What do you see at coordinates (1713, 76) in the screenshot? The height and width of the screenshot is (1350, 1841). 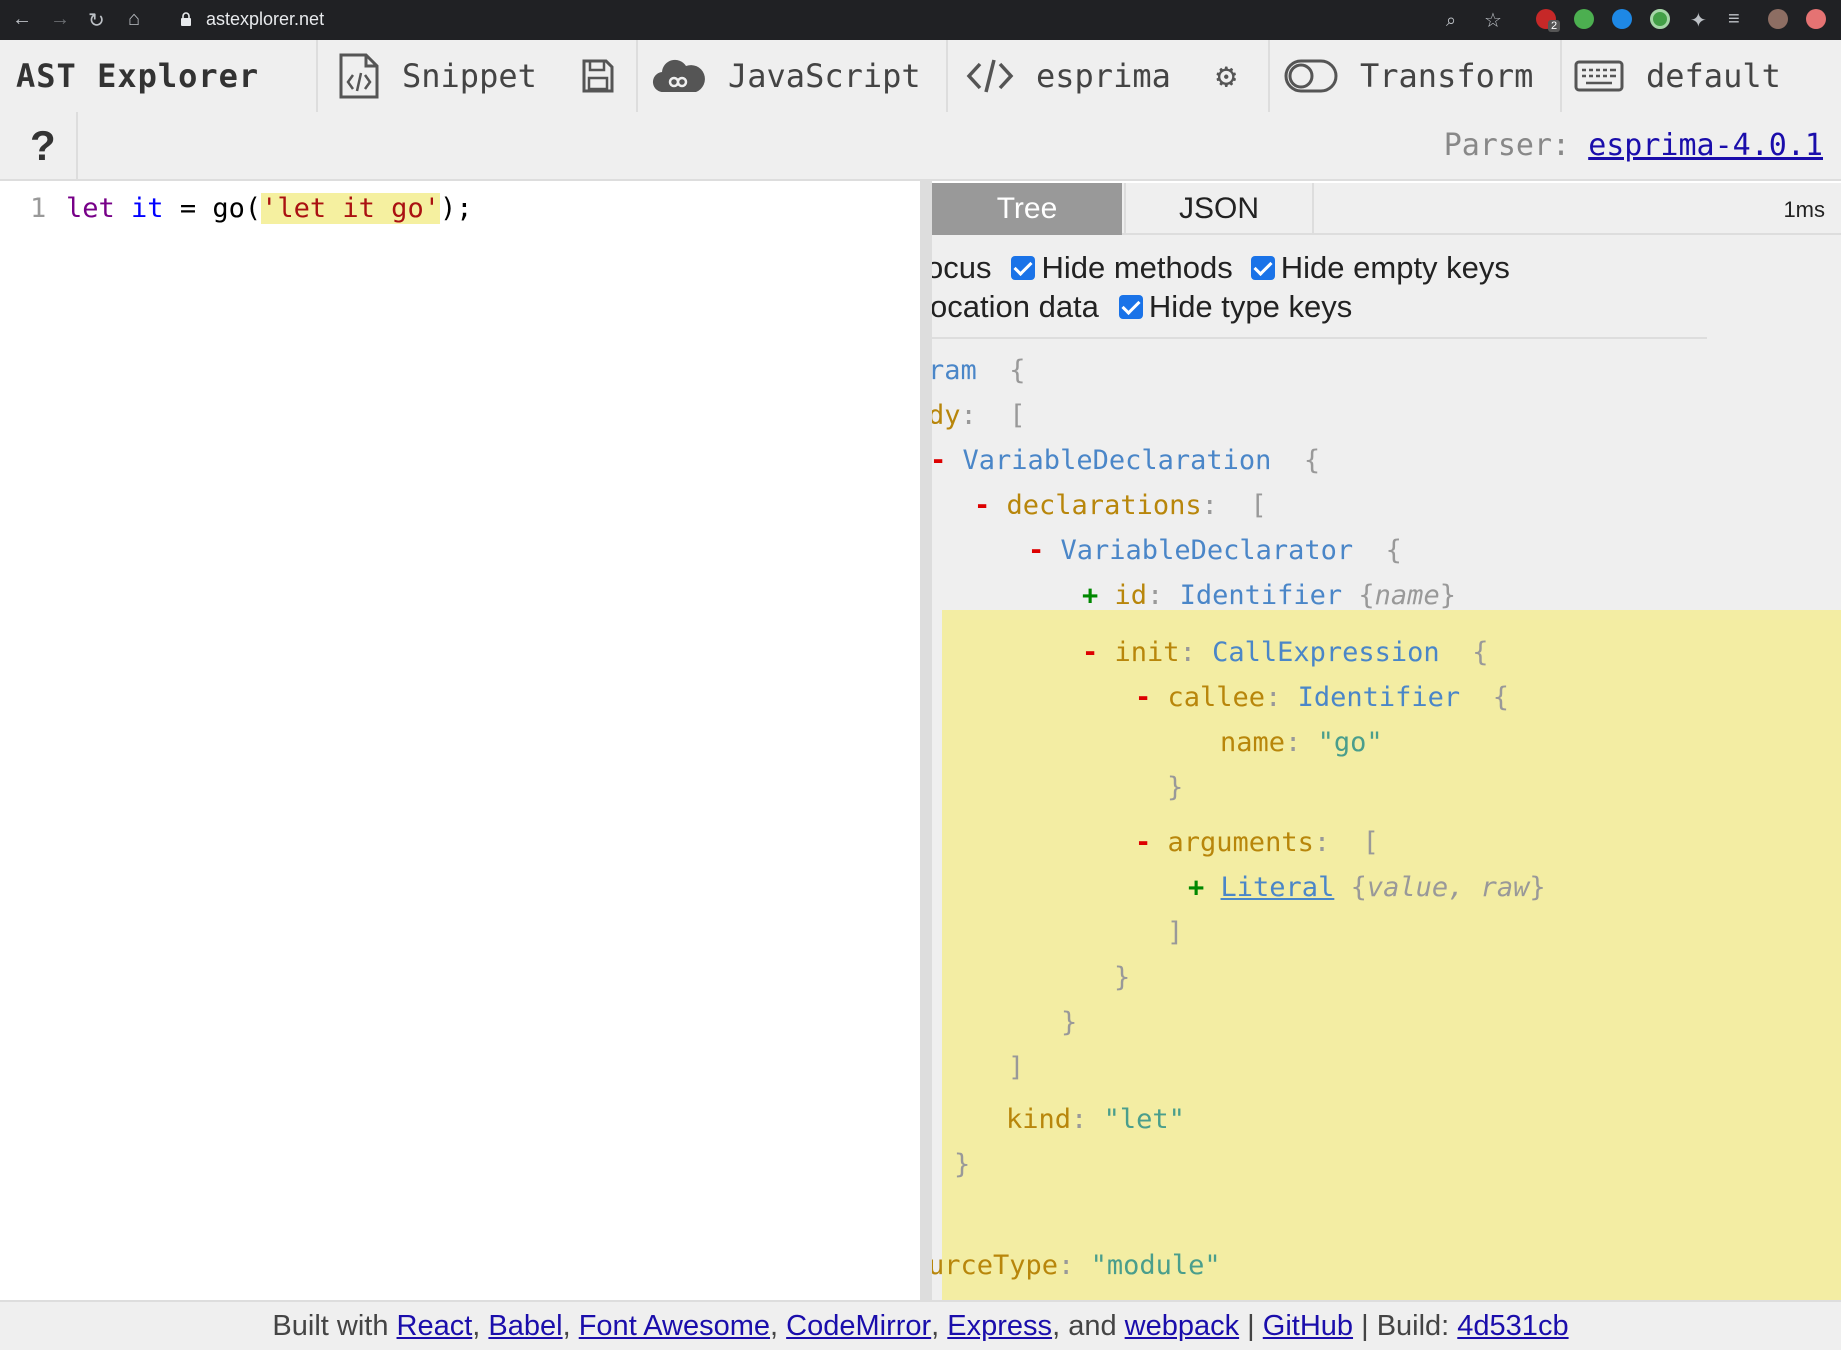 I see `keymap-label: default` at bounding box center [1713, 76].